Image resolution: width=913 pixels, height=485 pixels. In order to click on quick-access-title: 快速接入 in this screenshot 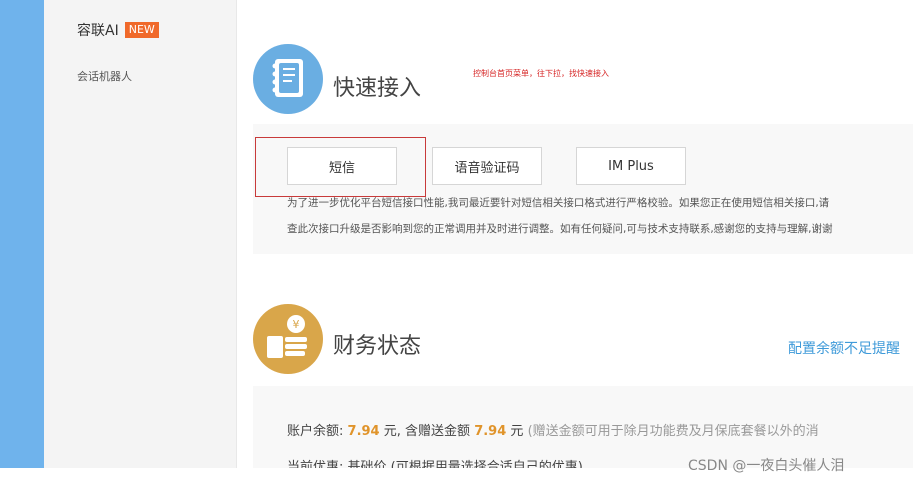, I will do `click(377, 88)`.